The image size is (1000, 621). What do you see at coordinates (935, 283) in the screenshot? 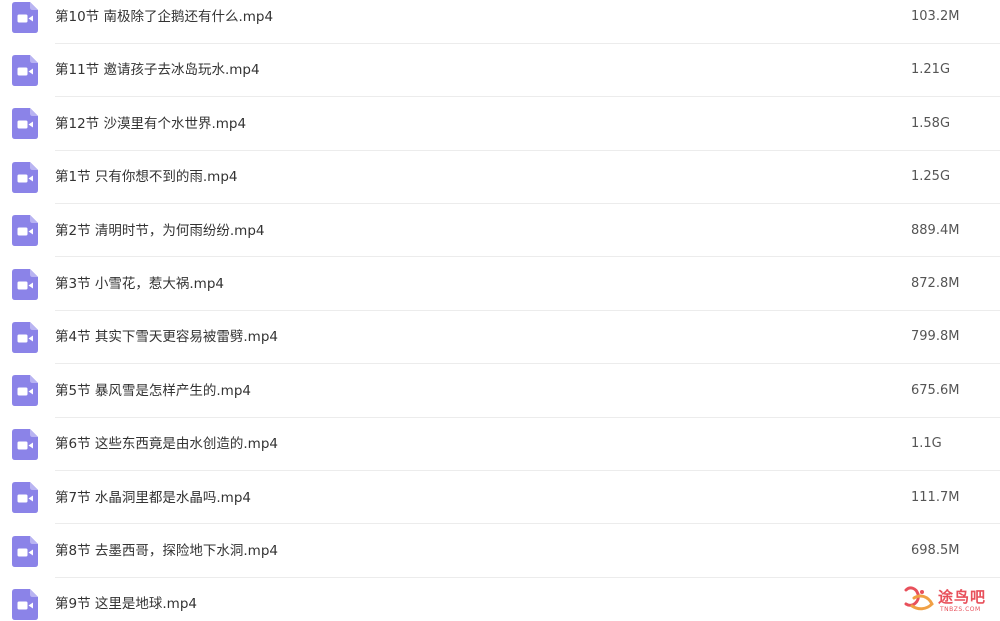
I see `file-size: 872.8M` at bounding box center [935, 283].